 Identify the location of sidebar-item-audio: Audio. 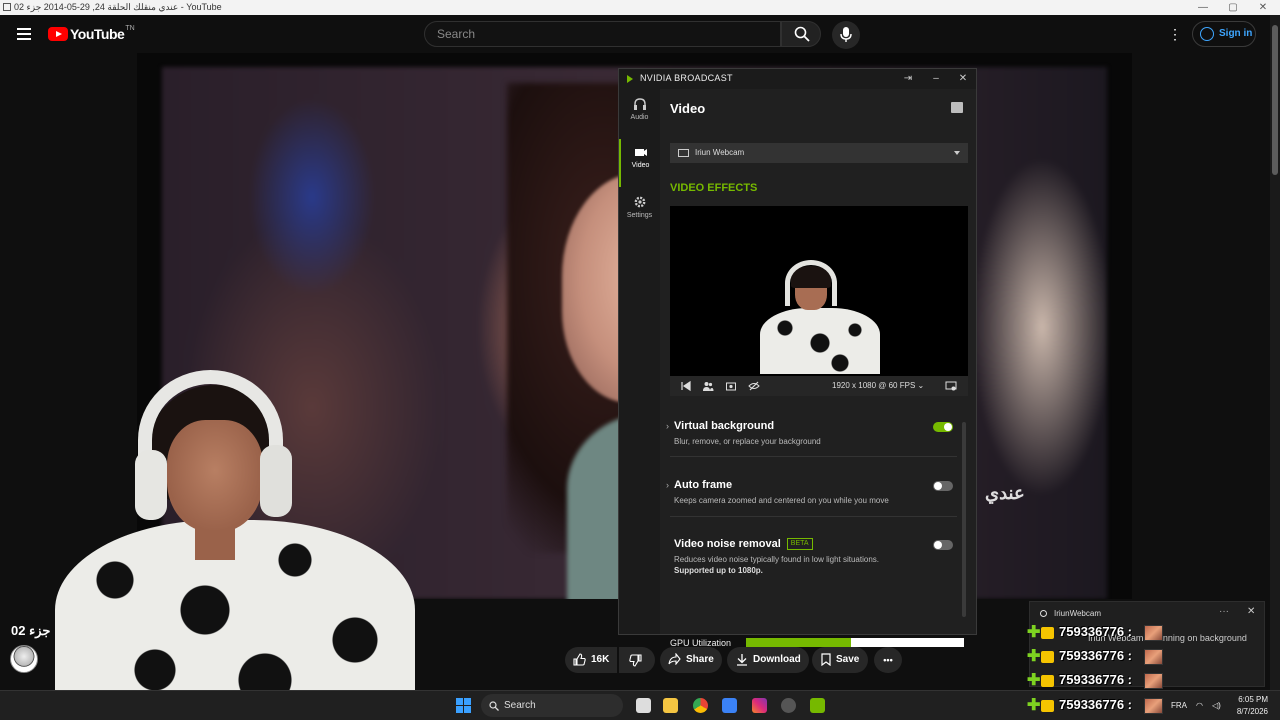
(639, 115).